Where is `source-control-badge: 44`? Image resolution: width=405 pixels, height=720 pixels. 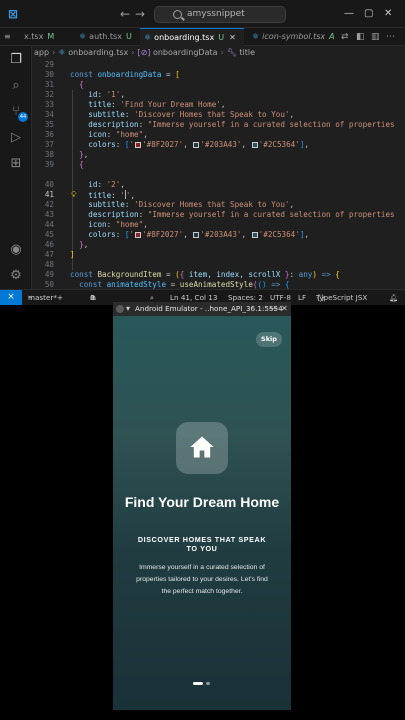
source-control-badge: 44 is located at coordinates (23, 117).